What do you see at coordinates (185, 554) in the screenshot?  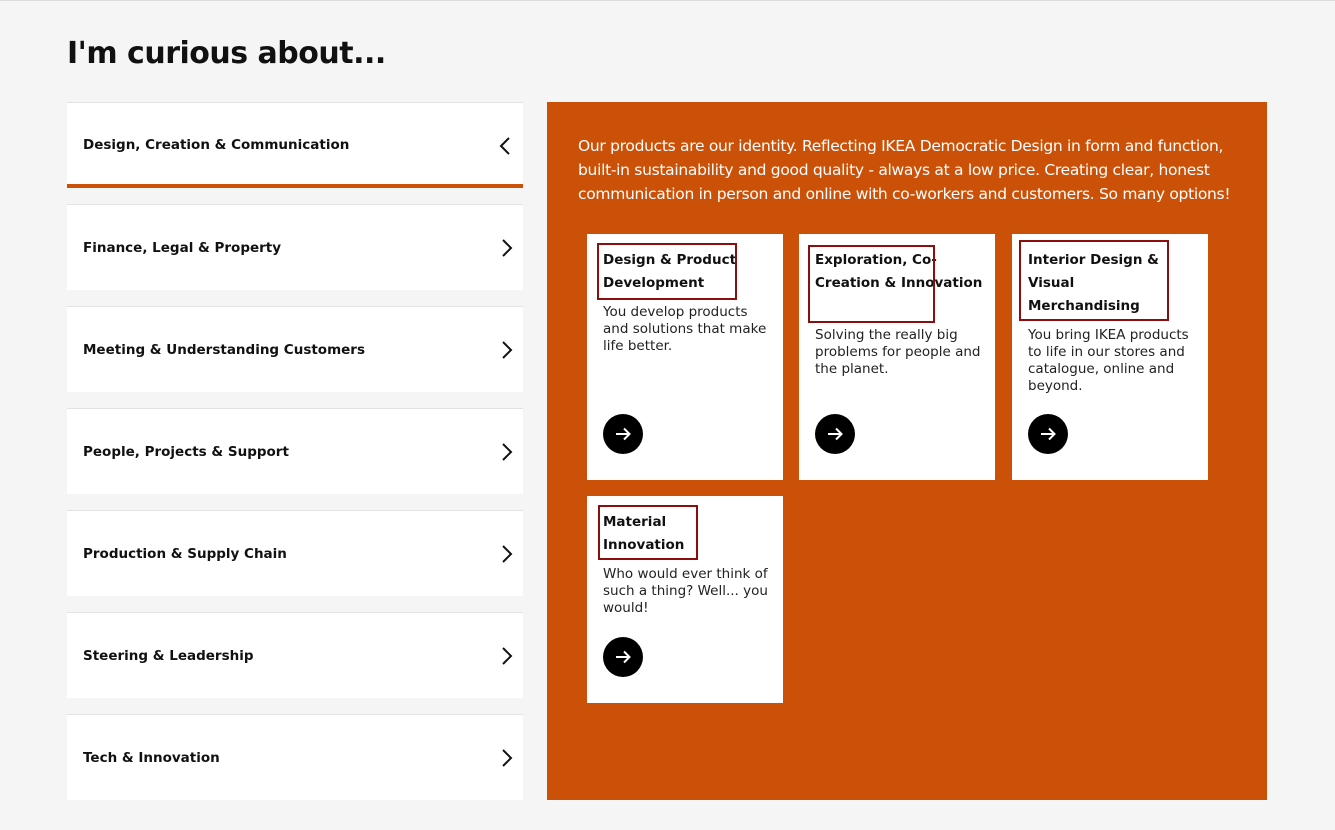 I see `accordion-item-label: Production & Supply Chain` at bounding box center [185, 554].